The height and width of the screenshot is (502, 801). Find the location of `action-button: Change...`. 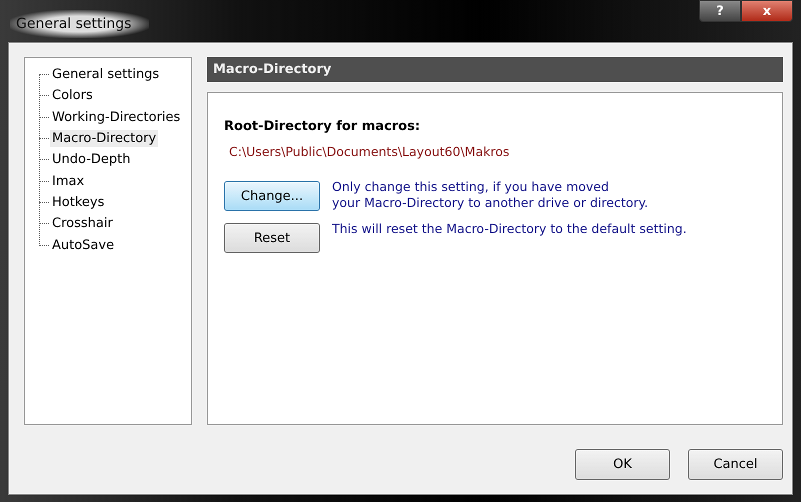

action-button: Change... is located at coordinates (272, 196).